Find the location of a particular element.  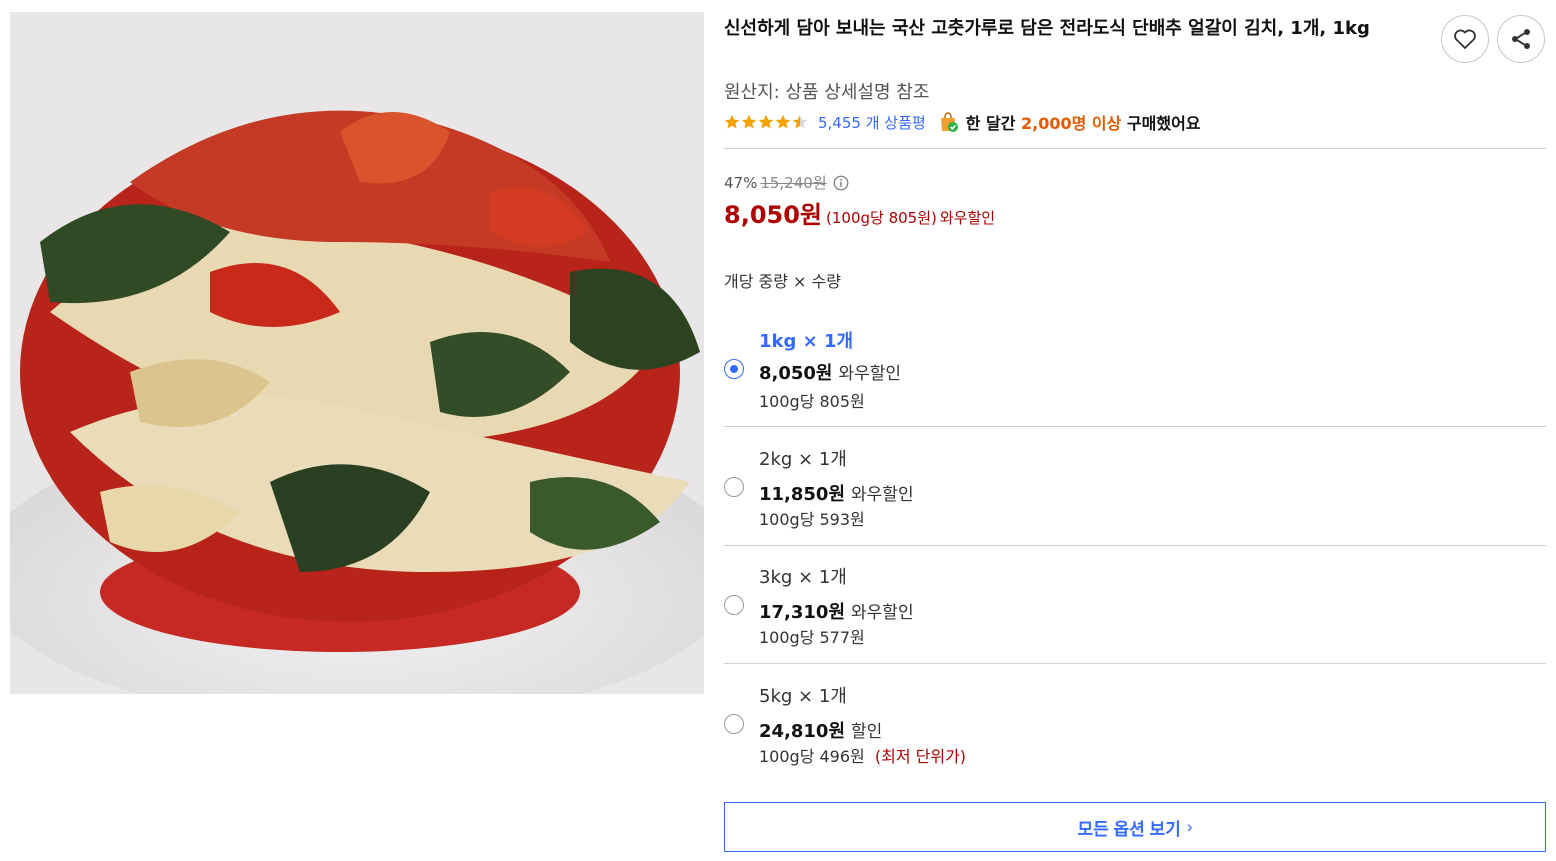

option-price-row: 8,050원 와우할인 is located at coordinates (830, 372).